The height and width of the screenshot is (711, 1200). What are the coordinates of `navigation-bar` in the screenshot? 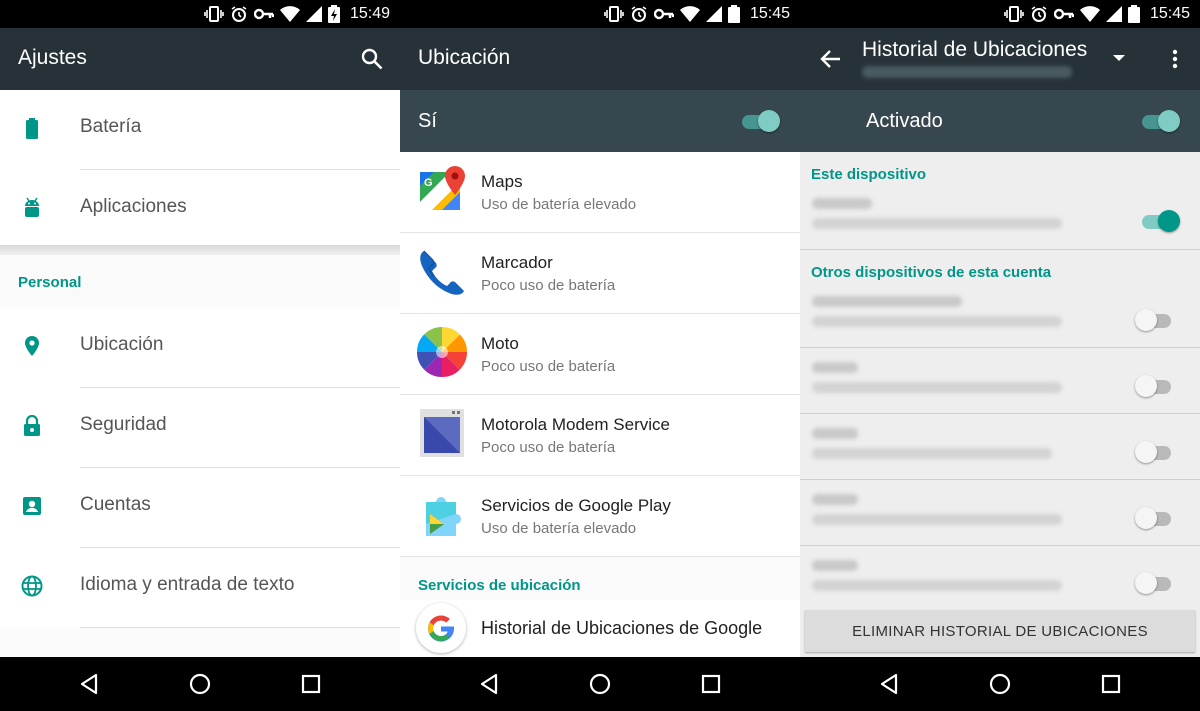 It's located at (600, 684).